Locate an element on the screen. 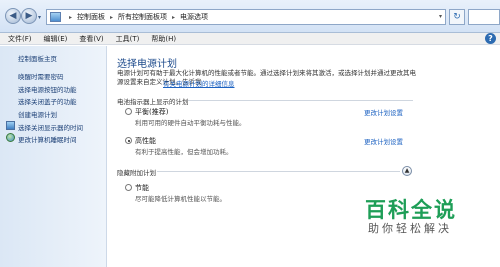 Image resolution: width=500 pixels, height=267 pixels. watermark-subtitle: 助你轻松解决 is located at coordinates (410, 228).